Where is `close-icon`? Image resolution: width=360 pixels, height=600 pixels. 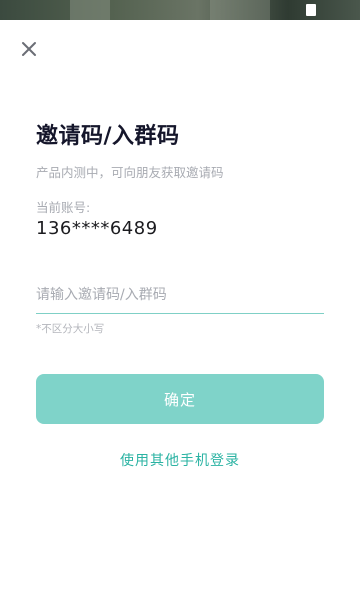
close-icon is located at coordinates (29, 49).